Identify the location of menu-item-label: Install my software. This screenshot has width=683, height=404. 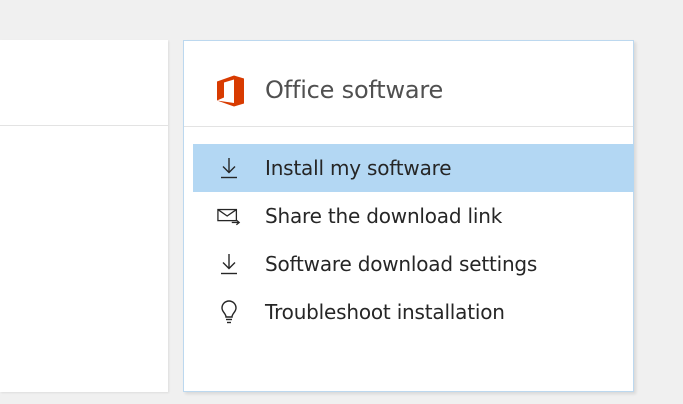
(358, 168).